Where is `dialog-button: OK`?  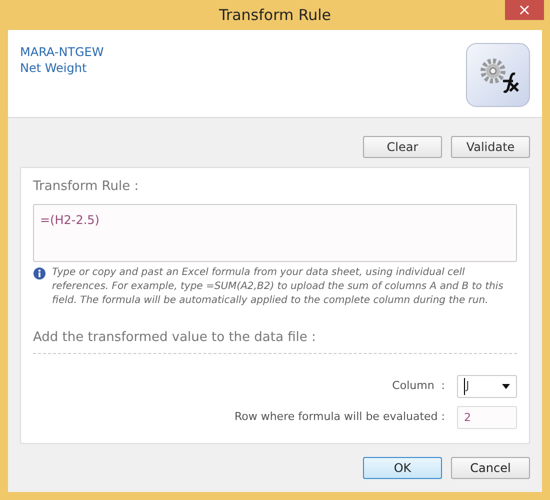 dialog-button: OK is located at coordinates (402, 468).